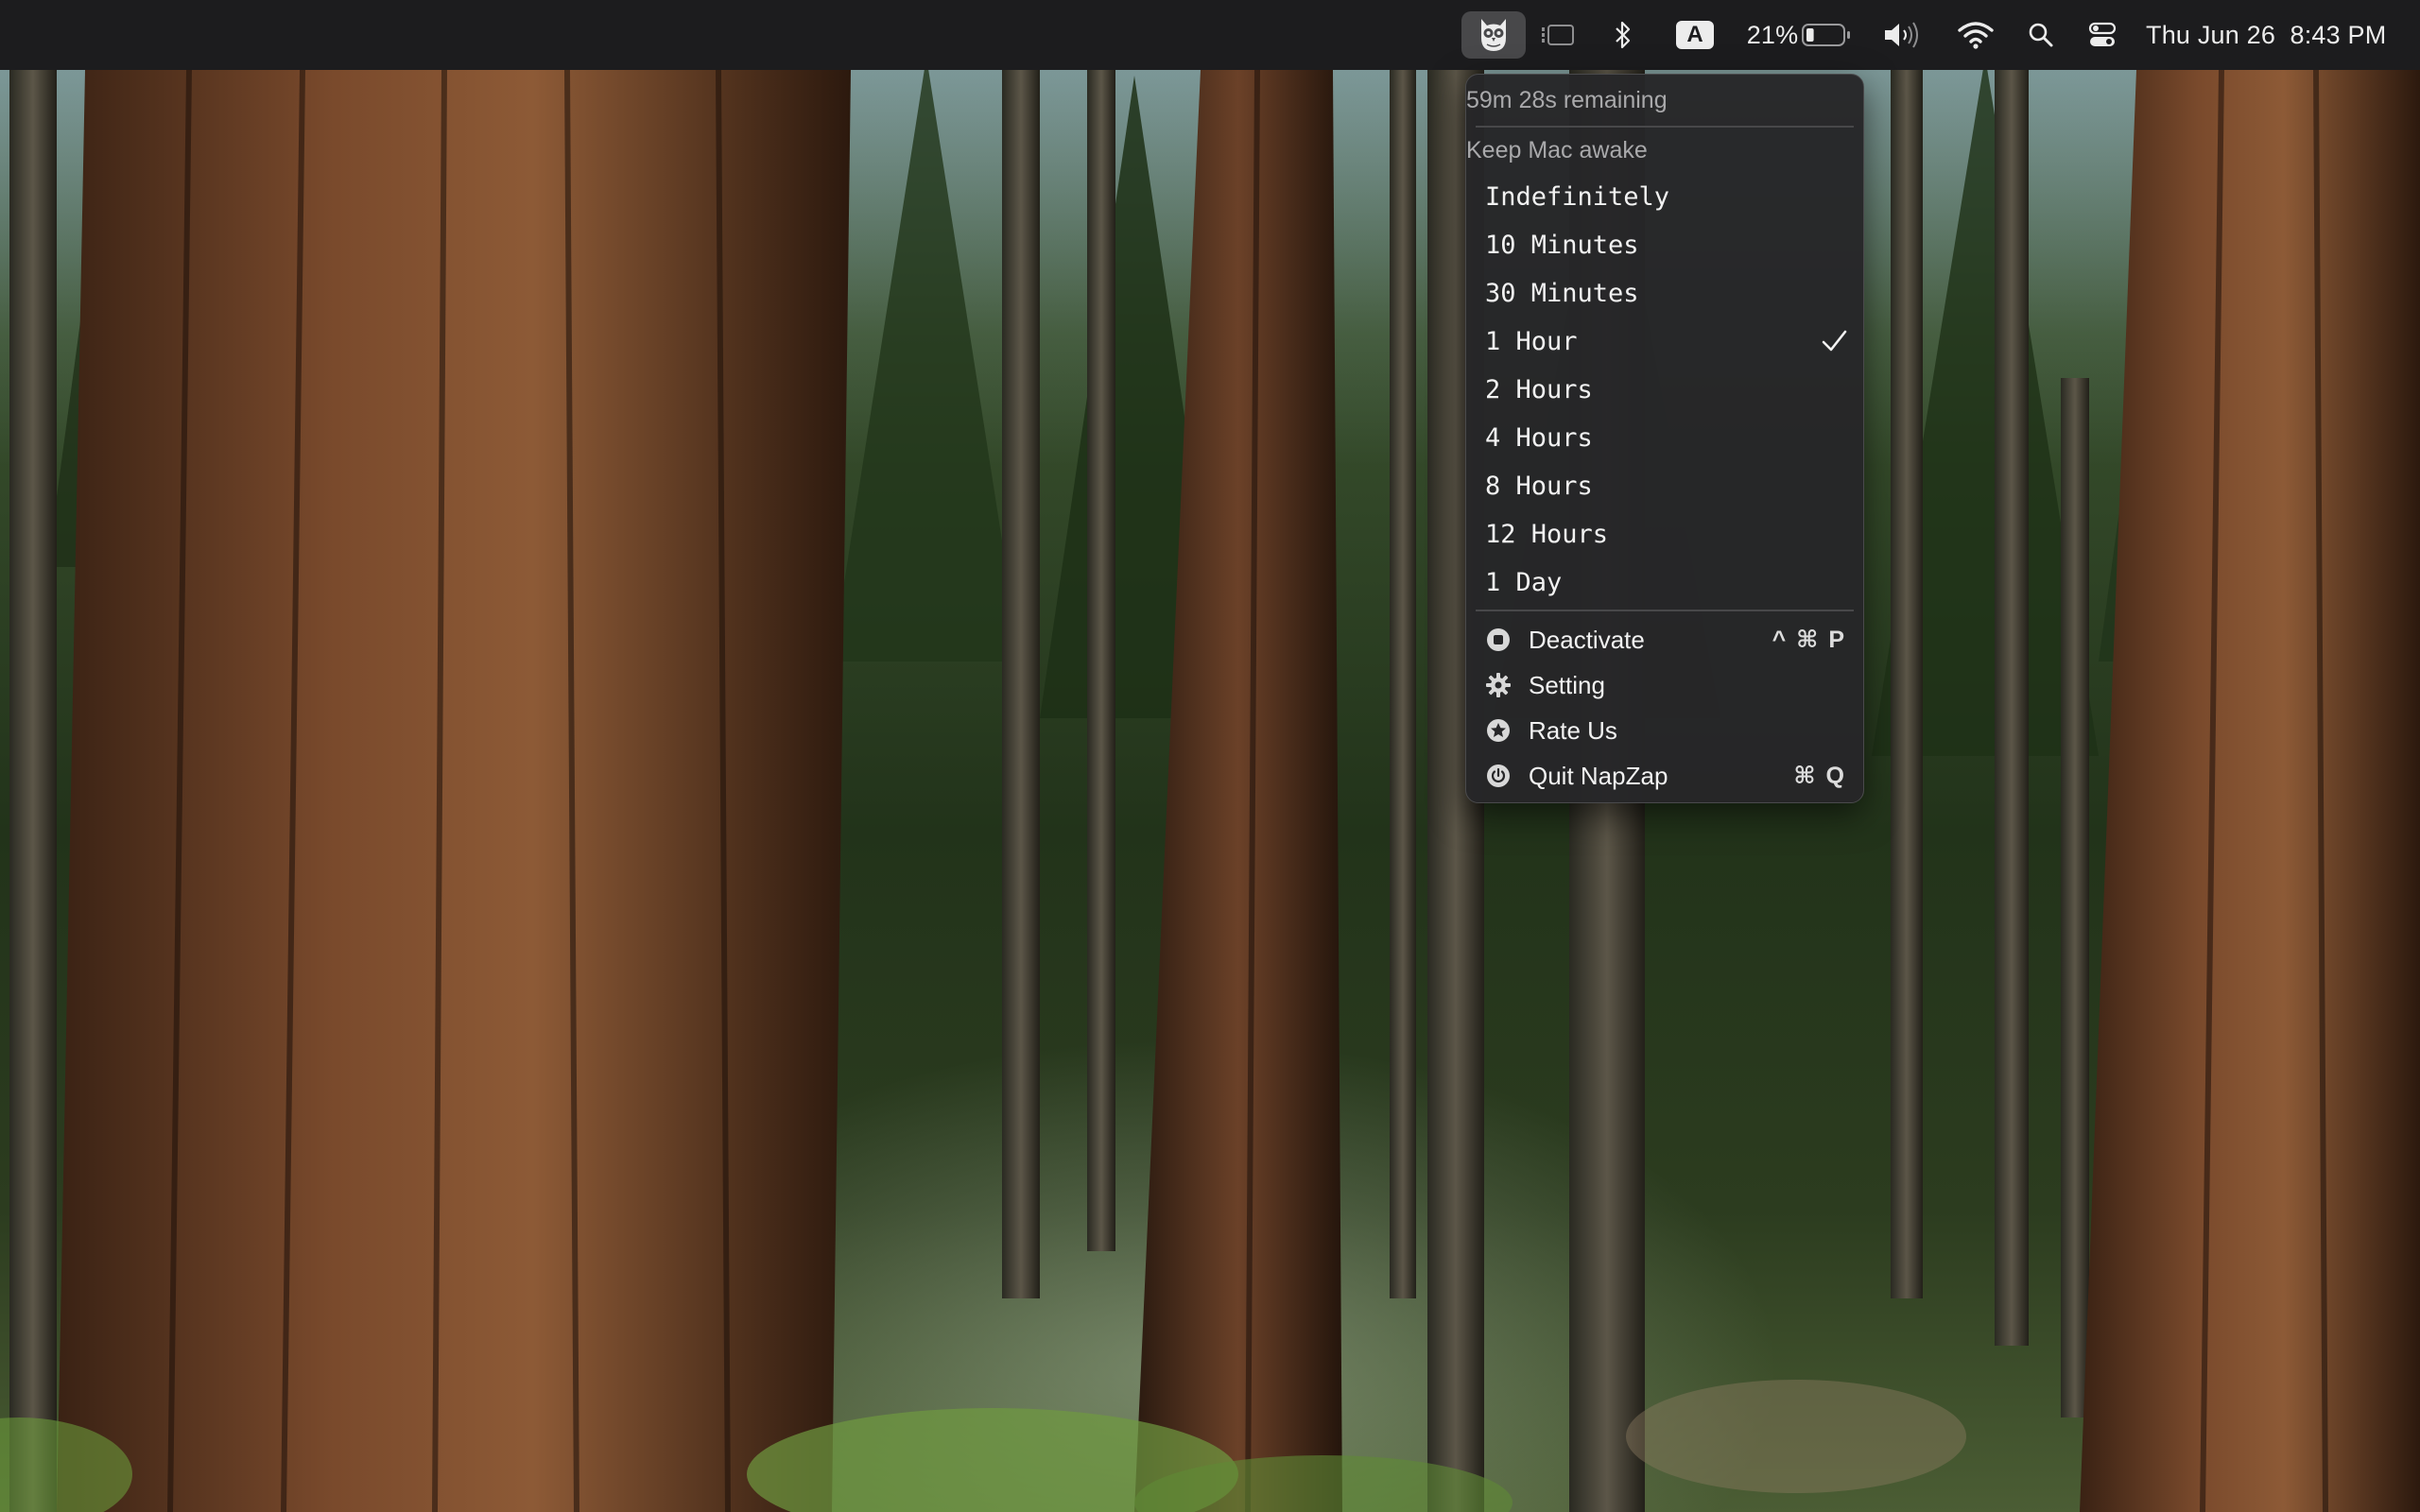 The height and width of the screenshot is (1512, 2420). What do you see at coordinates (1665, 534) in the screenshot?
I see `duration-option-12-hours: 12 Hours` at bounding box center [1665, 534].